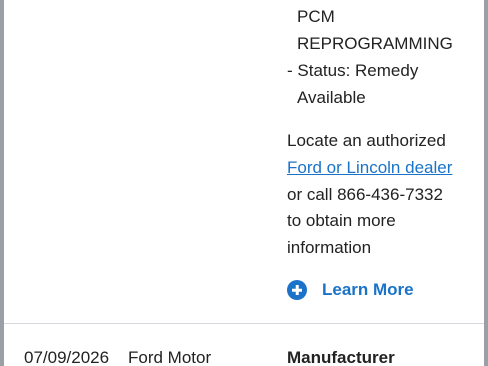  What do you see at coordinates (341, 357) in the screenshot?
I see `recall-type: Manufacturer` at bounding box center [341, 357].